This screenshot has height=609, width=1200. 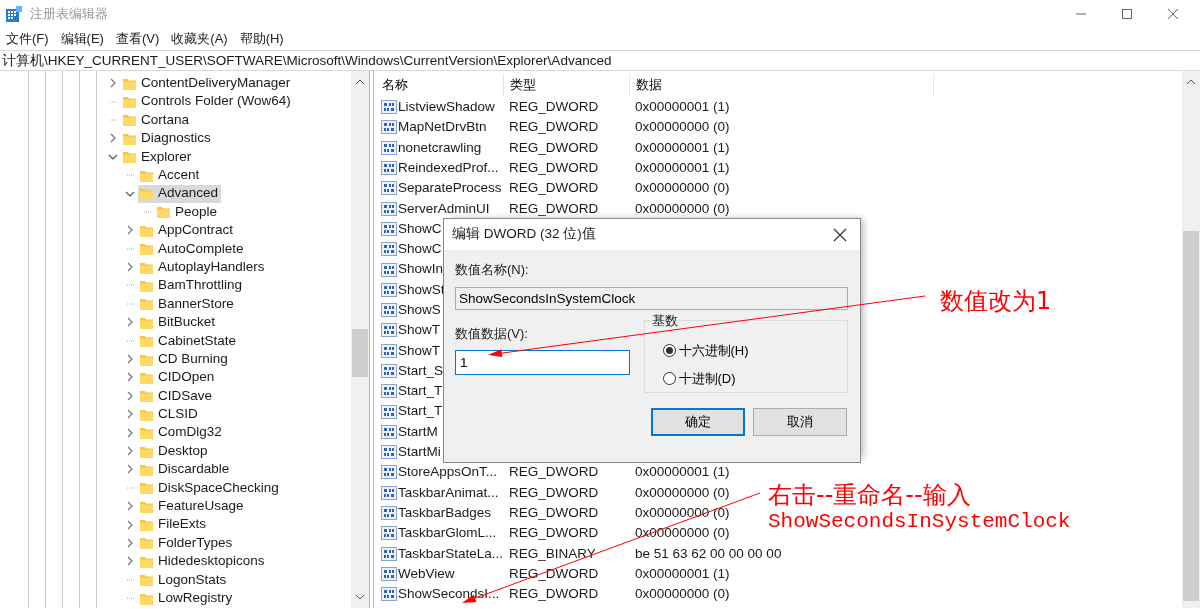 What do you see at coordinates (146, 396) in the screenshot?
I see `folder-icon` at bounding box center [146, 396].